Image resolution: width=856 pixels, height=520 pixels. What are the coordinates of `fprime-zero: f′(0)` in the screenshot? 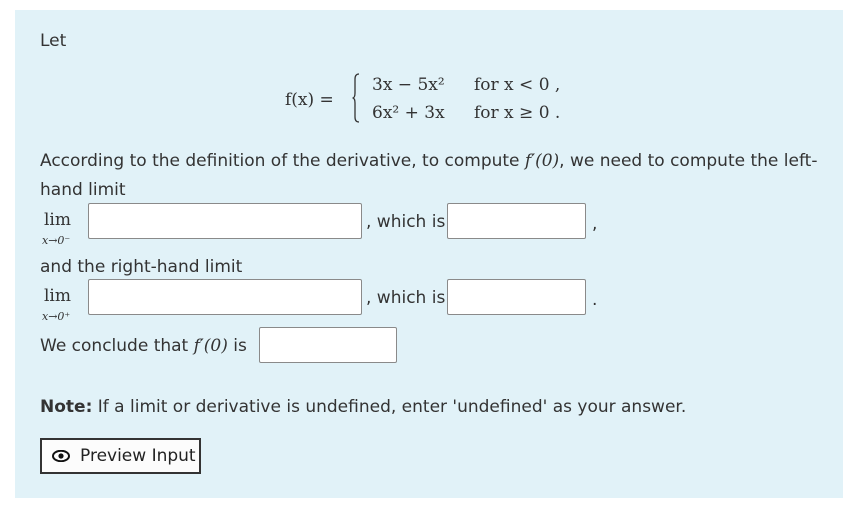 It's located at (542, 161).